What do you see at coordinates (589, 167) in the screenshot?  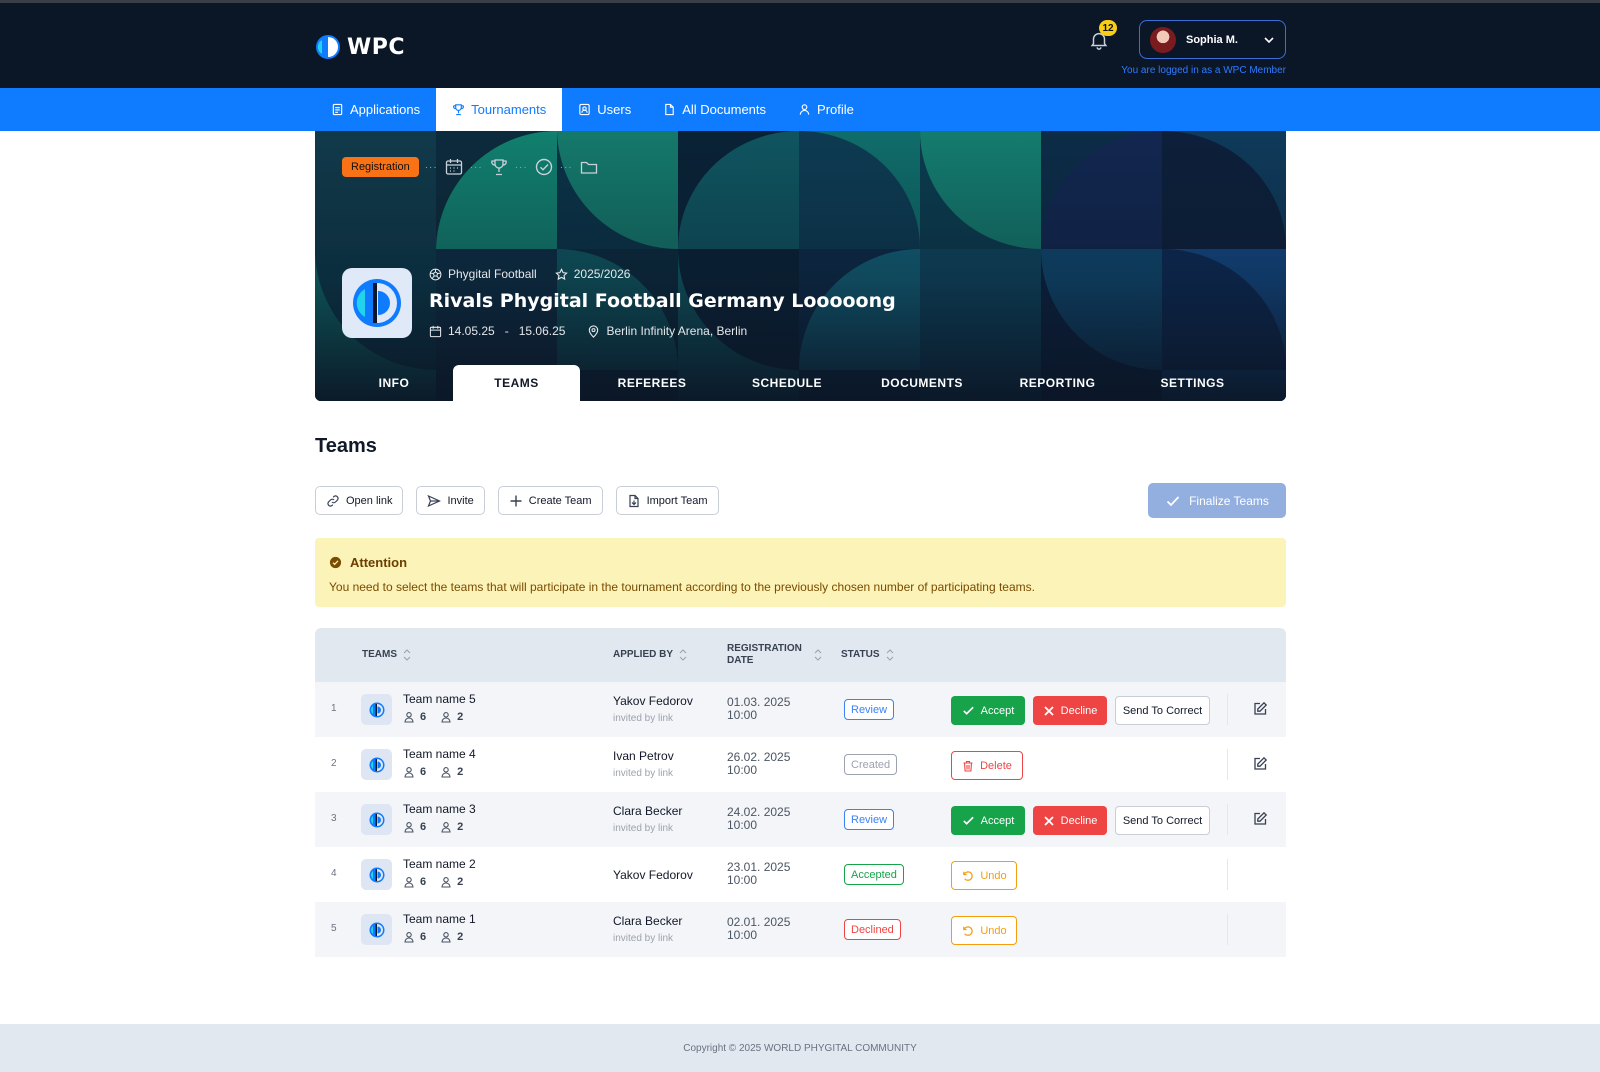 I see `folder-icon` at bounding box center [589, 167].